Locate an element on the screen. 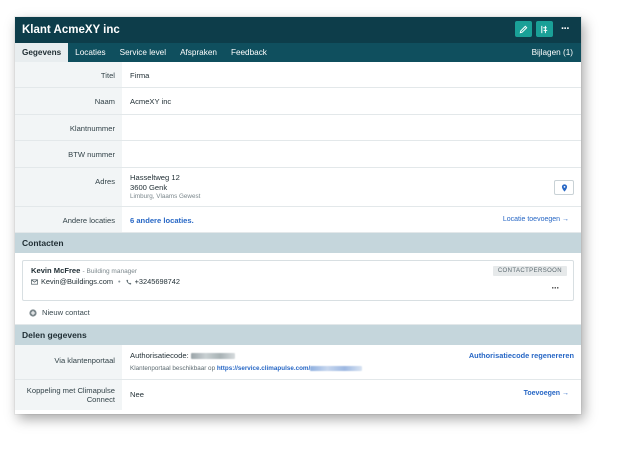 The image size is (618, 452). pencil-icon is located at coordinates (523, 29).